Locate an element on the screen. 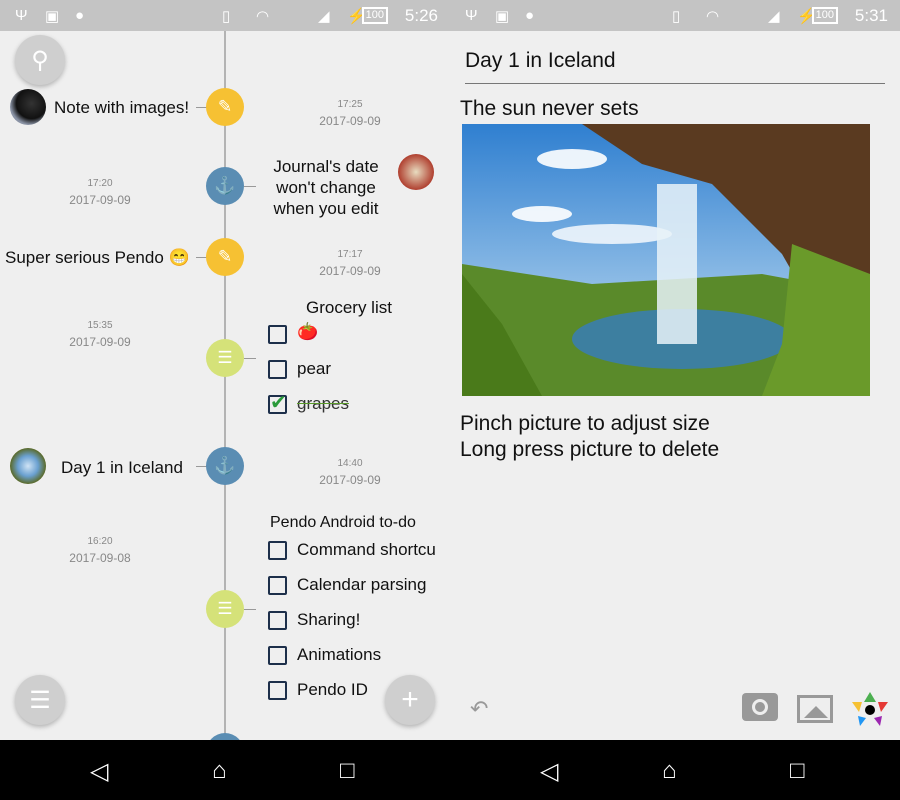 The width and height of the screenshot is (900, 800). checklist-item: Sharing! is located at coordinates (328, 620).